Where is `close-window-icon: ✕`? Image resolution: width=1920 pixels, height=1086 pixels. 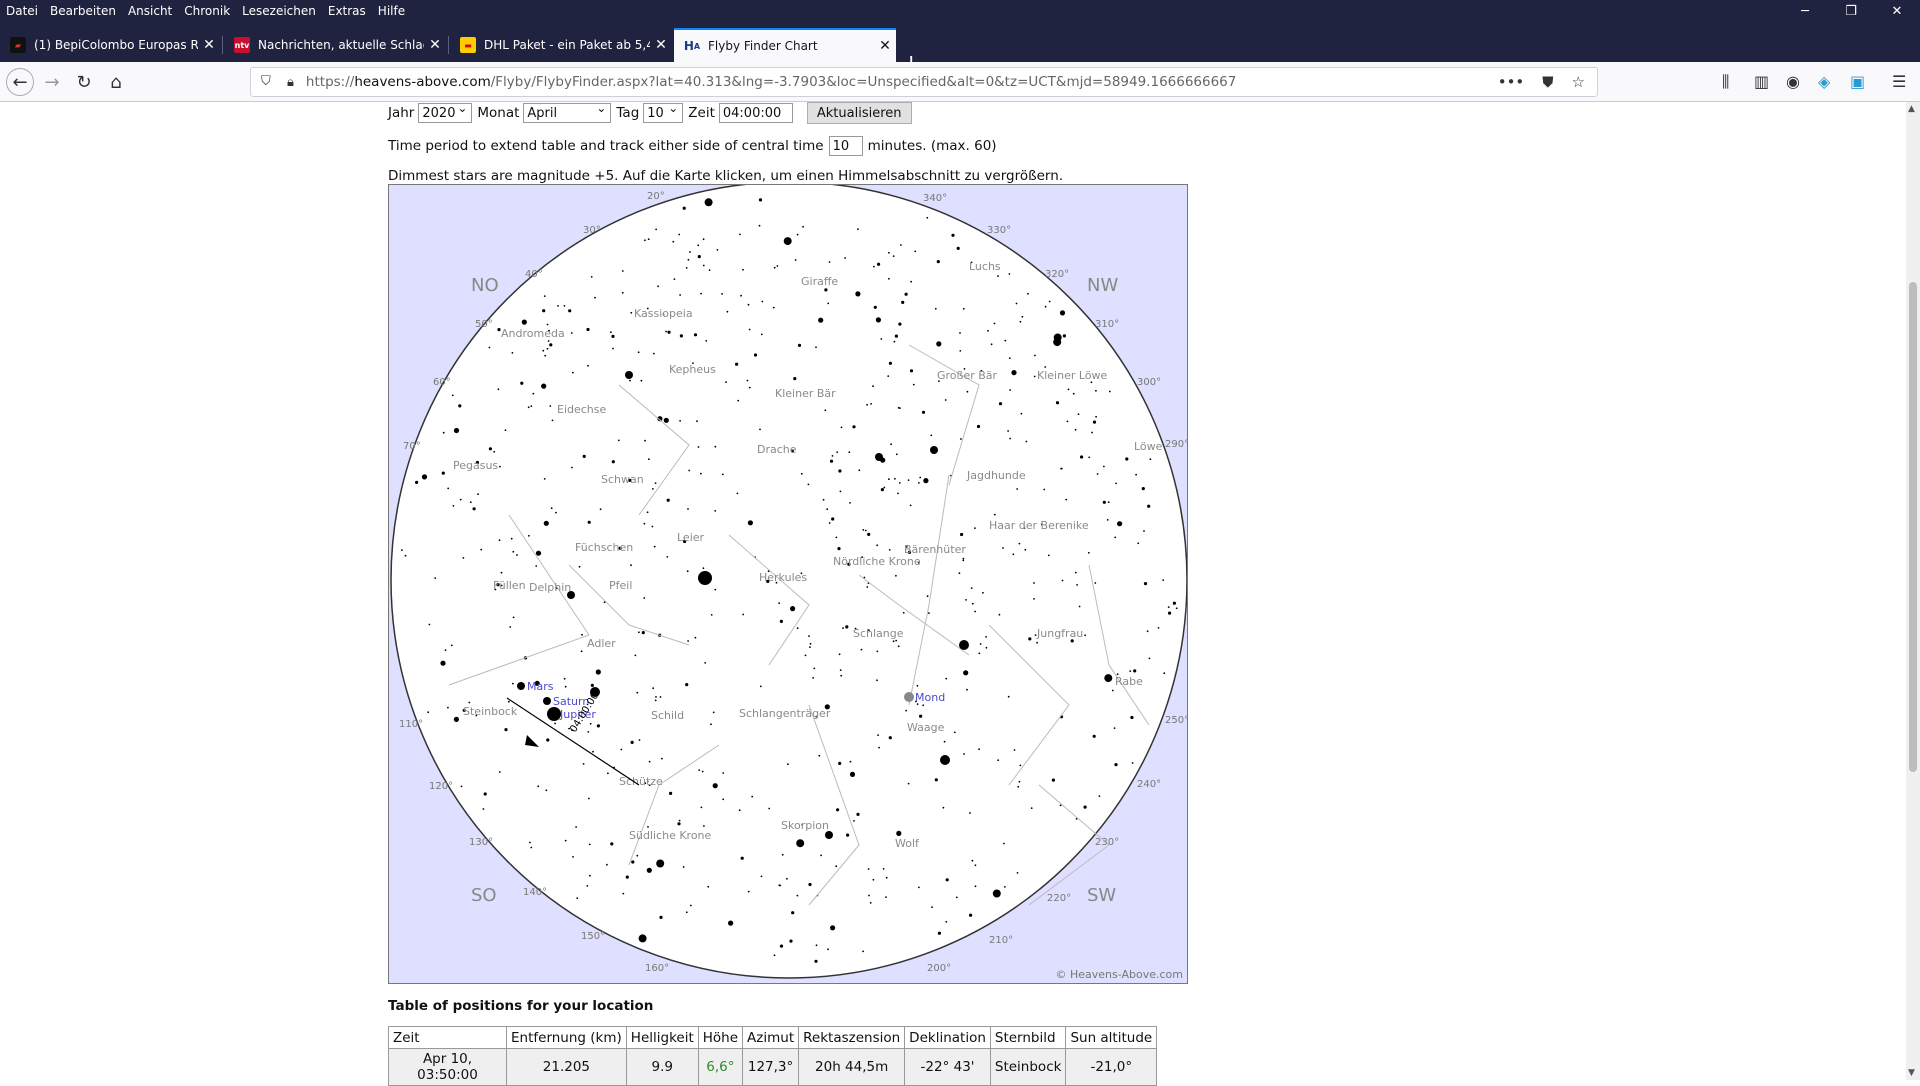
close-window-icon: ✕ is located at coordinates (1897, 11).